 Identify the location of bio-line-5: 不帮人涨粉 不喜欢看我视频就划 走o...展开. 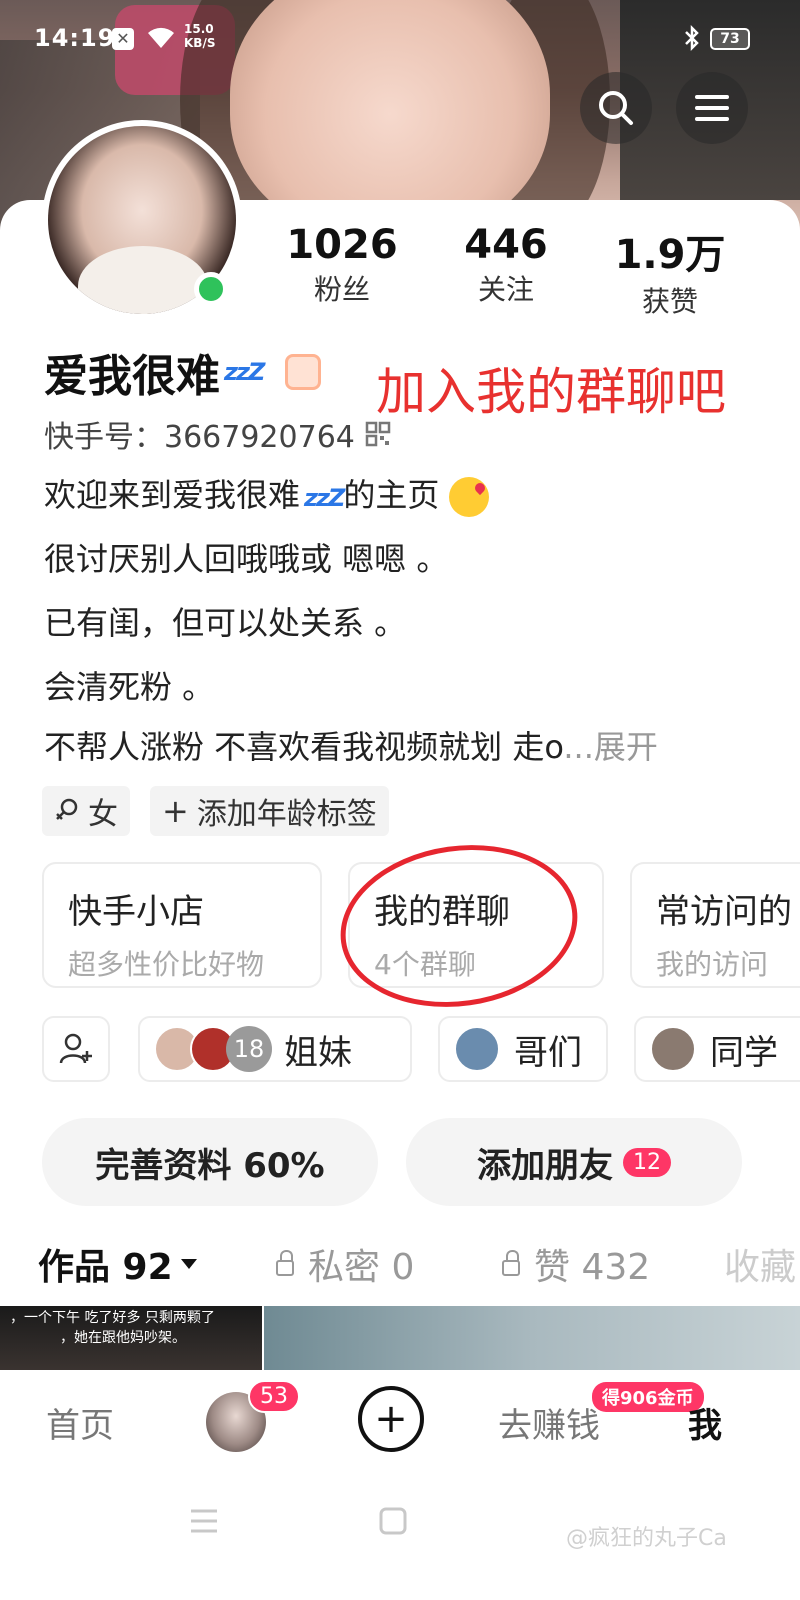
(351, 745).